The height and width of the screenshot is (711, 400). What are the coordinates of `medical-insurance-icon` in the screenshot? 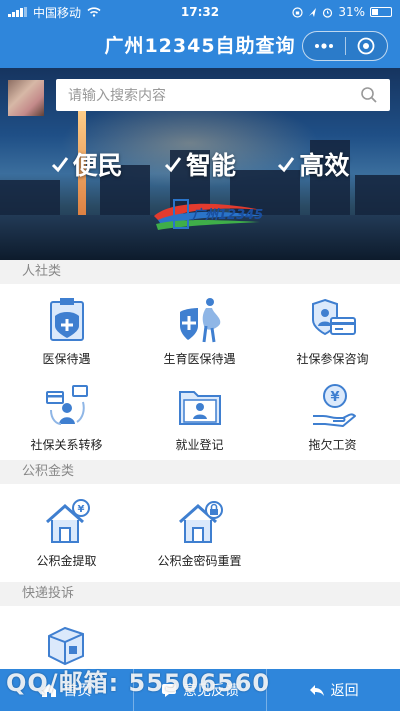 It's located at (67, 320).